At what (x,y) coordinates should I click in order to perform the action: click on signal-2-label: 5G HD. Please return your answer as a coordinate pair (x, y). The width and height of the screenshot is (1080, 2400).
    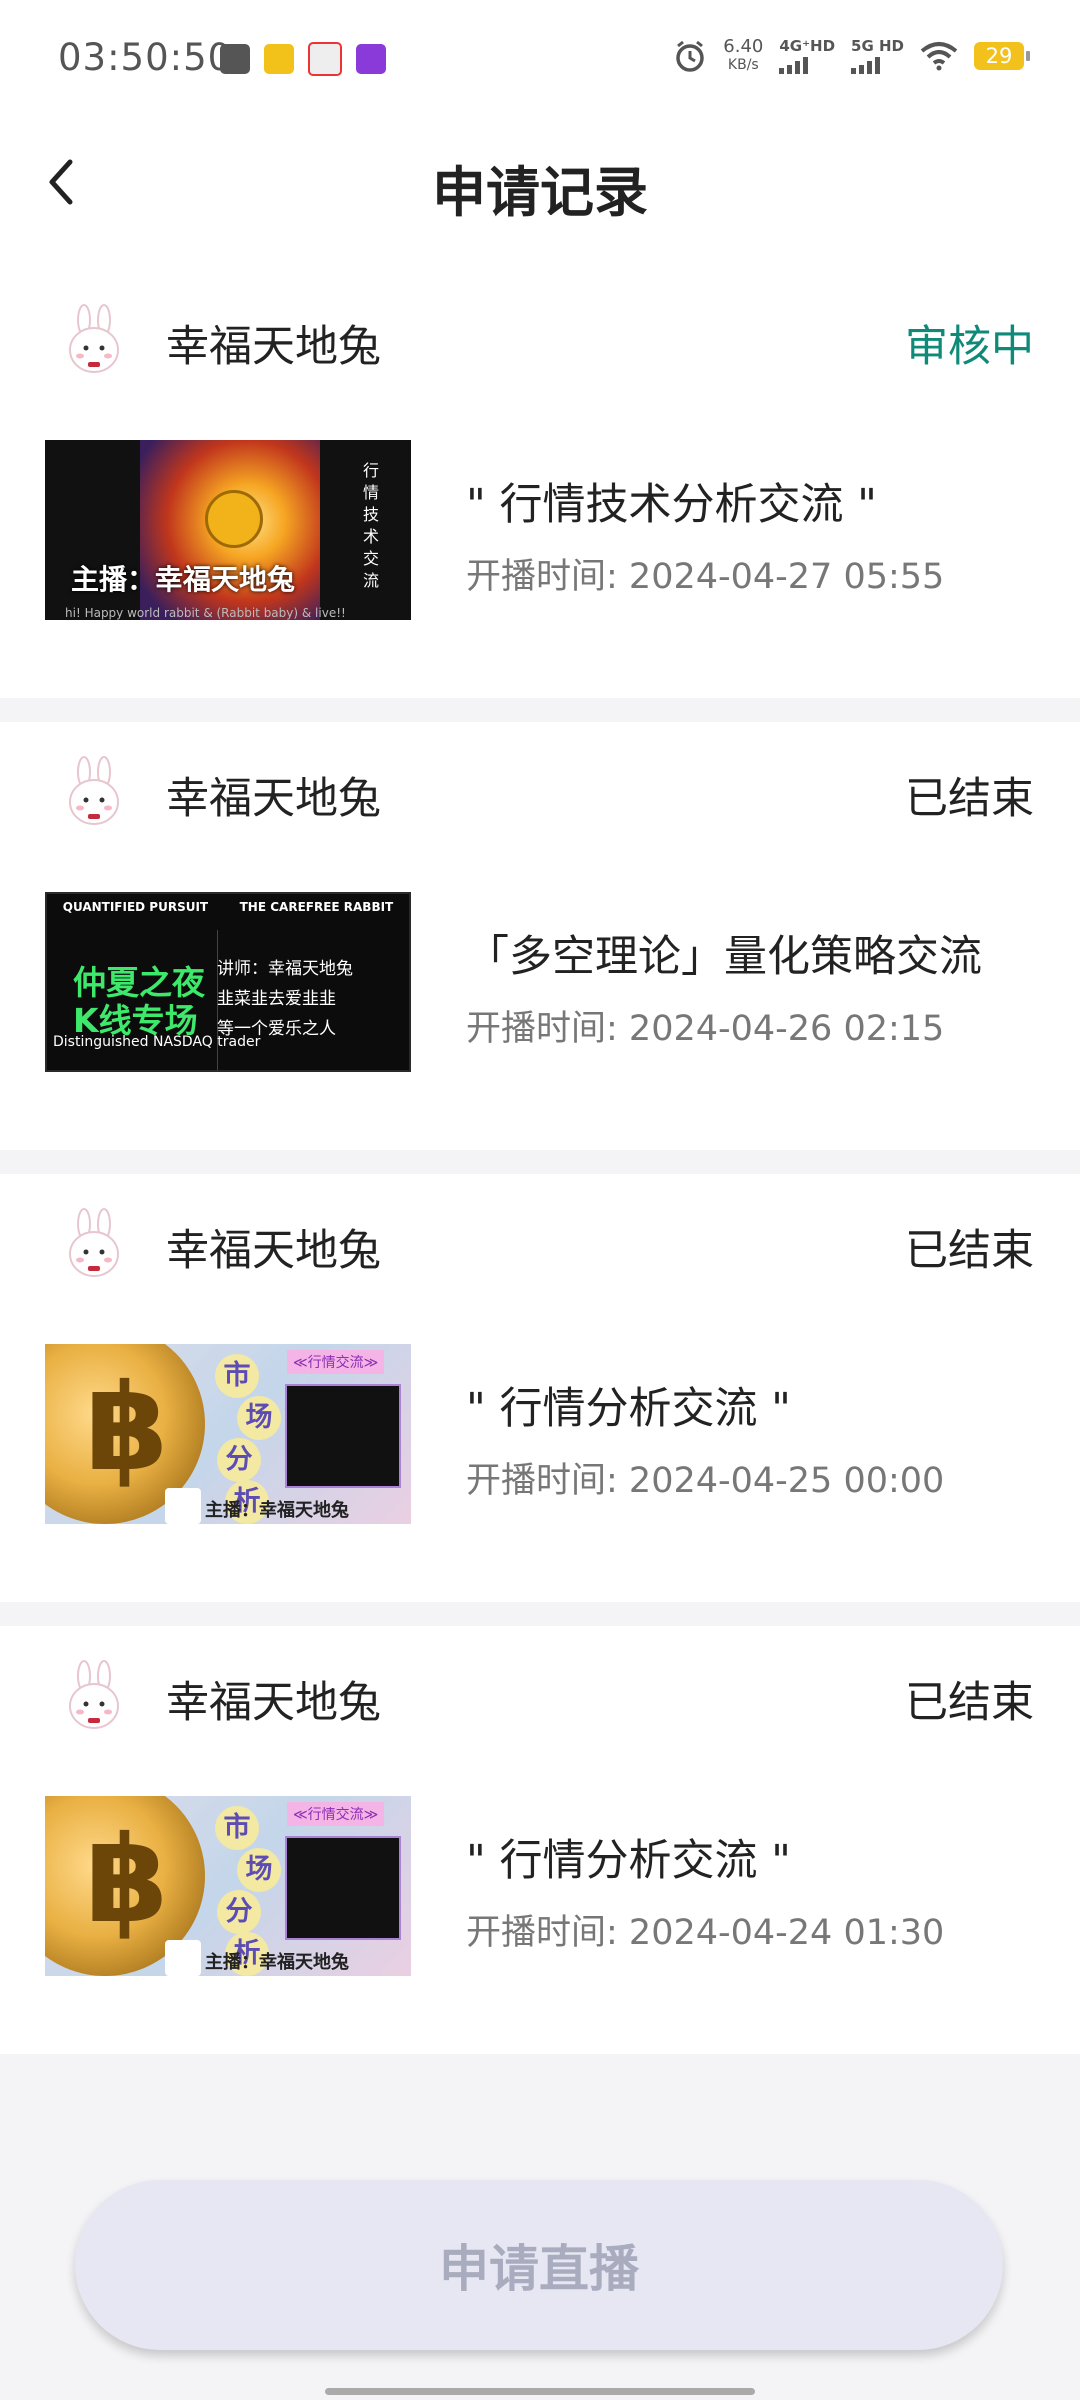
    Looking at the image, I should click on (877, 45).